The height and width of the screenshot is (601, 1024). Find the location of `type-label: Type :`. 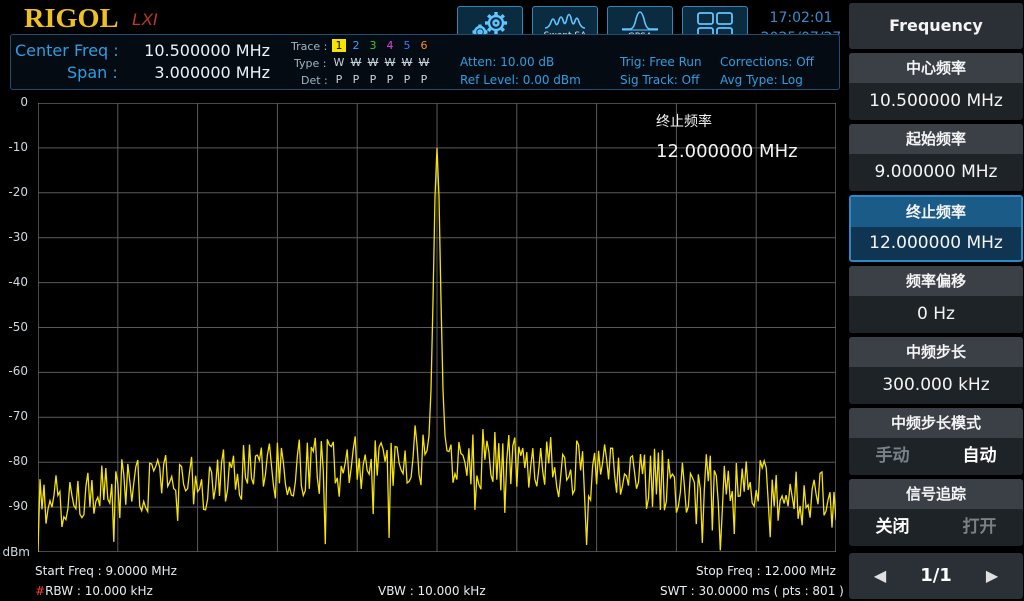

type-label: Type : is located at coordinates (310, 63).